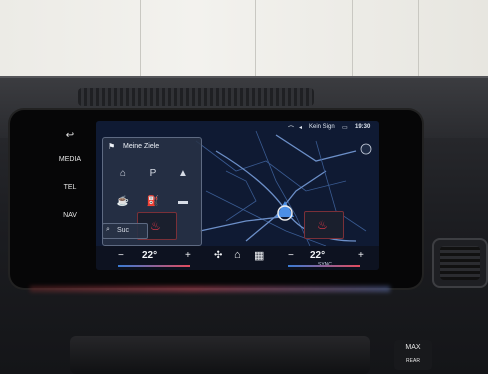  What do you see at coordinates (237, 255) in the screenshot?
I see `home-icon: ⌂` at bounding box center [237, 255].